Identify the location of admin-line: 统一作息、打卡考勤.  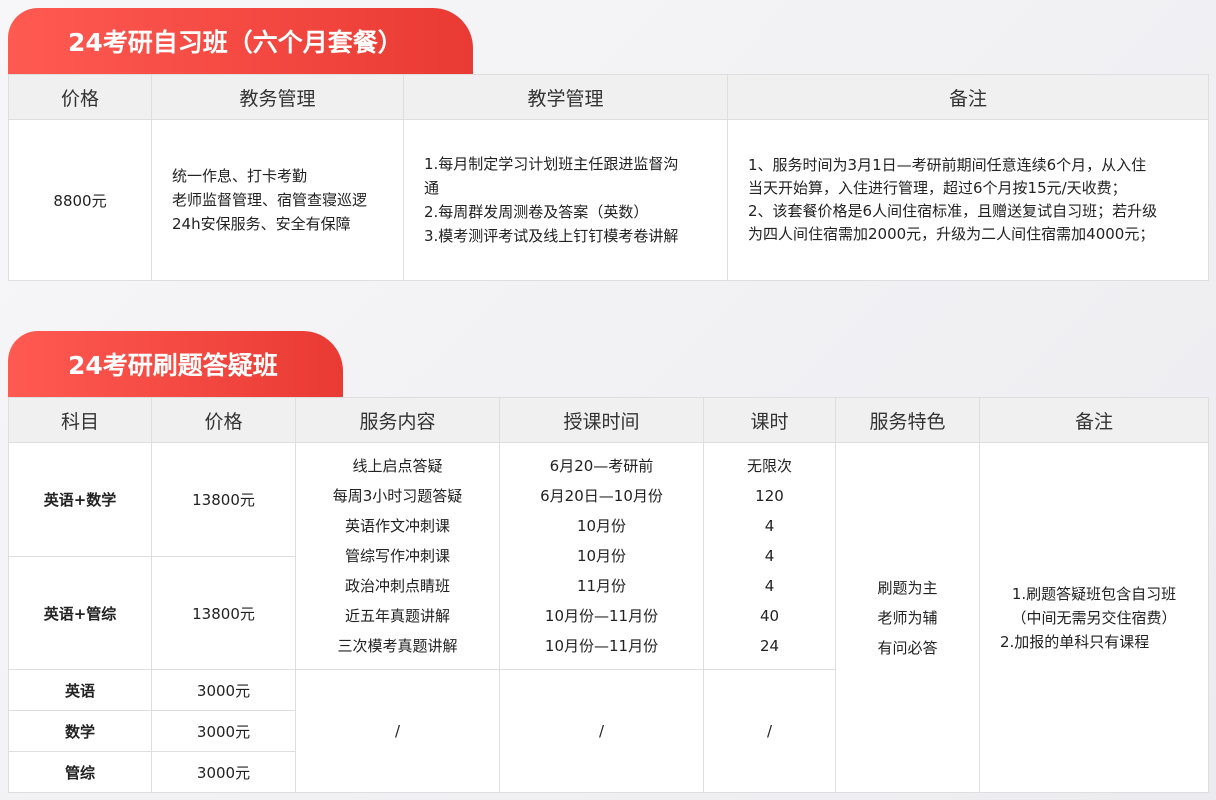
(240, 176).